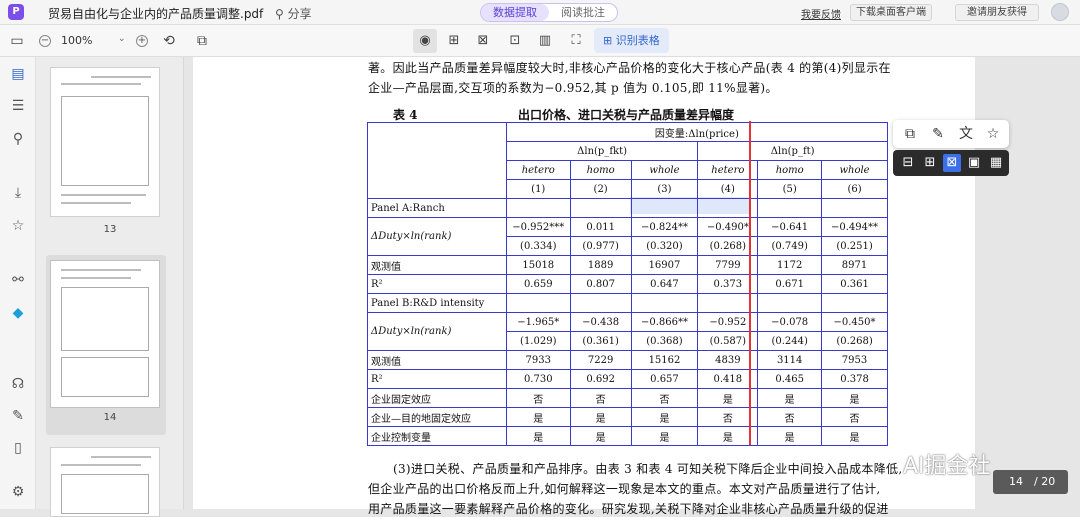 This screenshot has width=1080, height=517. Describe the element at coordinates (609, 40) in the screenshot. I see `table-icon: ⊞` at that location.